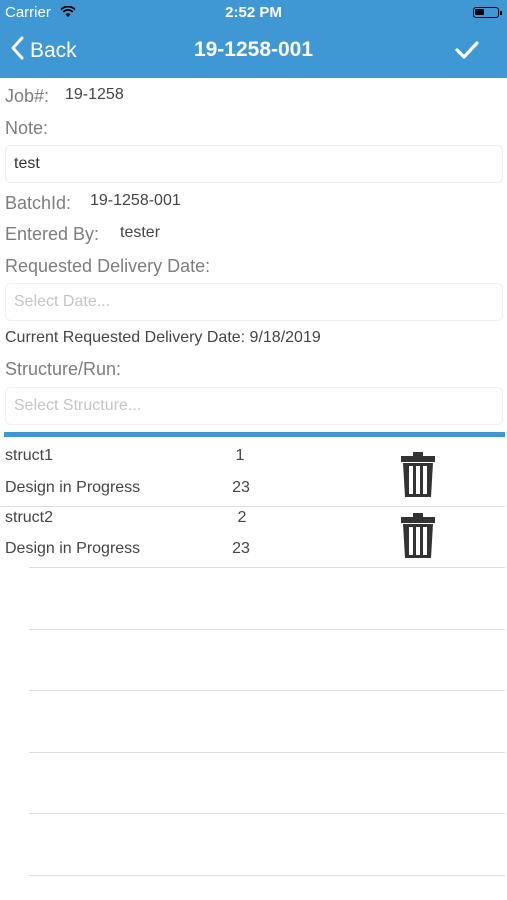 The height and width of the screenshot is (900, 507). What do you see at coordinates (253, 49) in the screenshot?
I see `page-title: 19-1258-001` at bounding box center [253, 49].